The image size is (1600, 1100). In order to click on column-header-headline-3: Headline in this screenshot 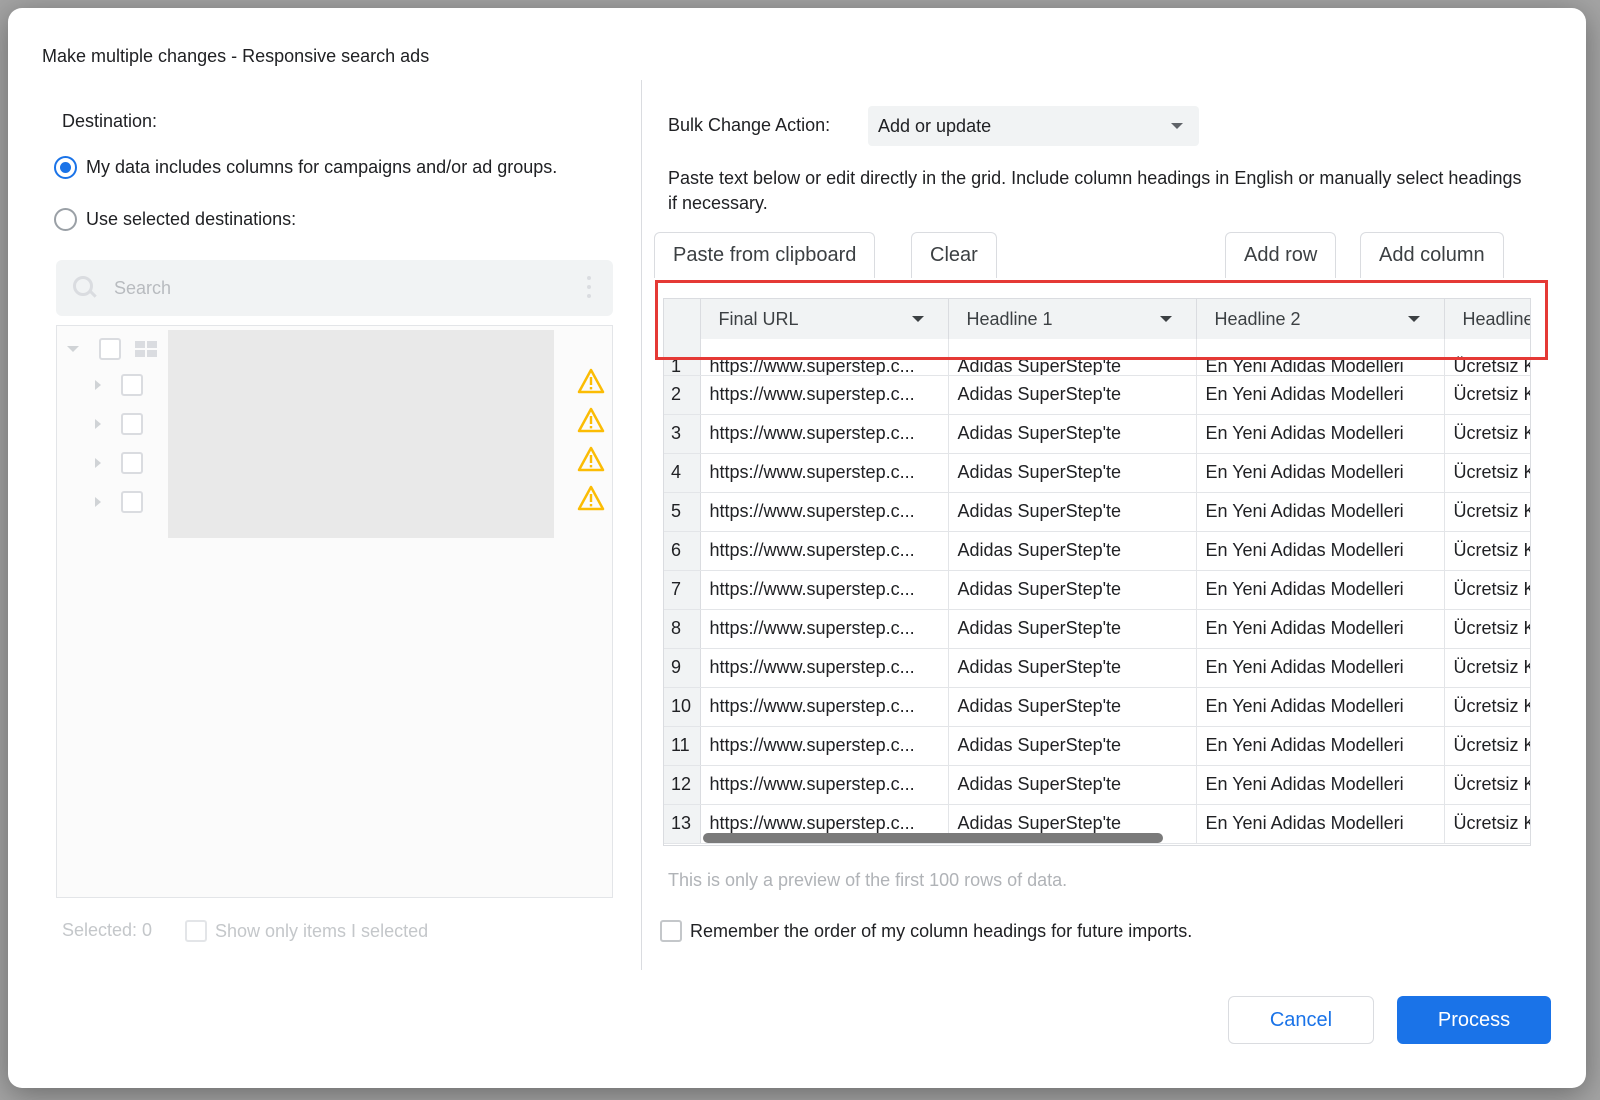, I will do `click(1487, 319)`.